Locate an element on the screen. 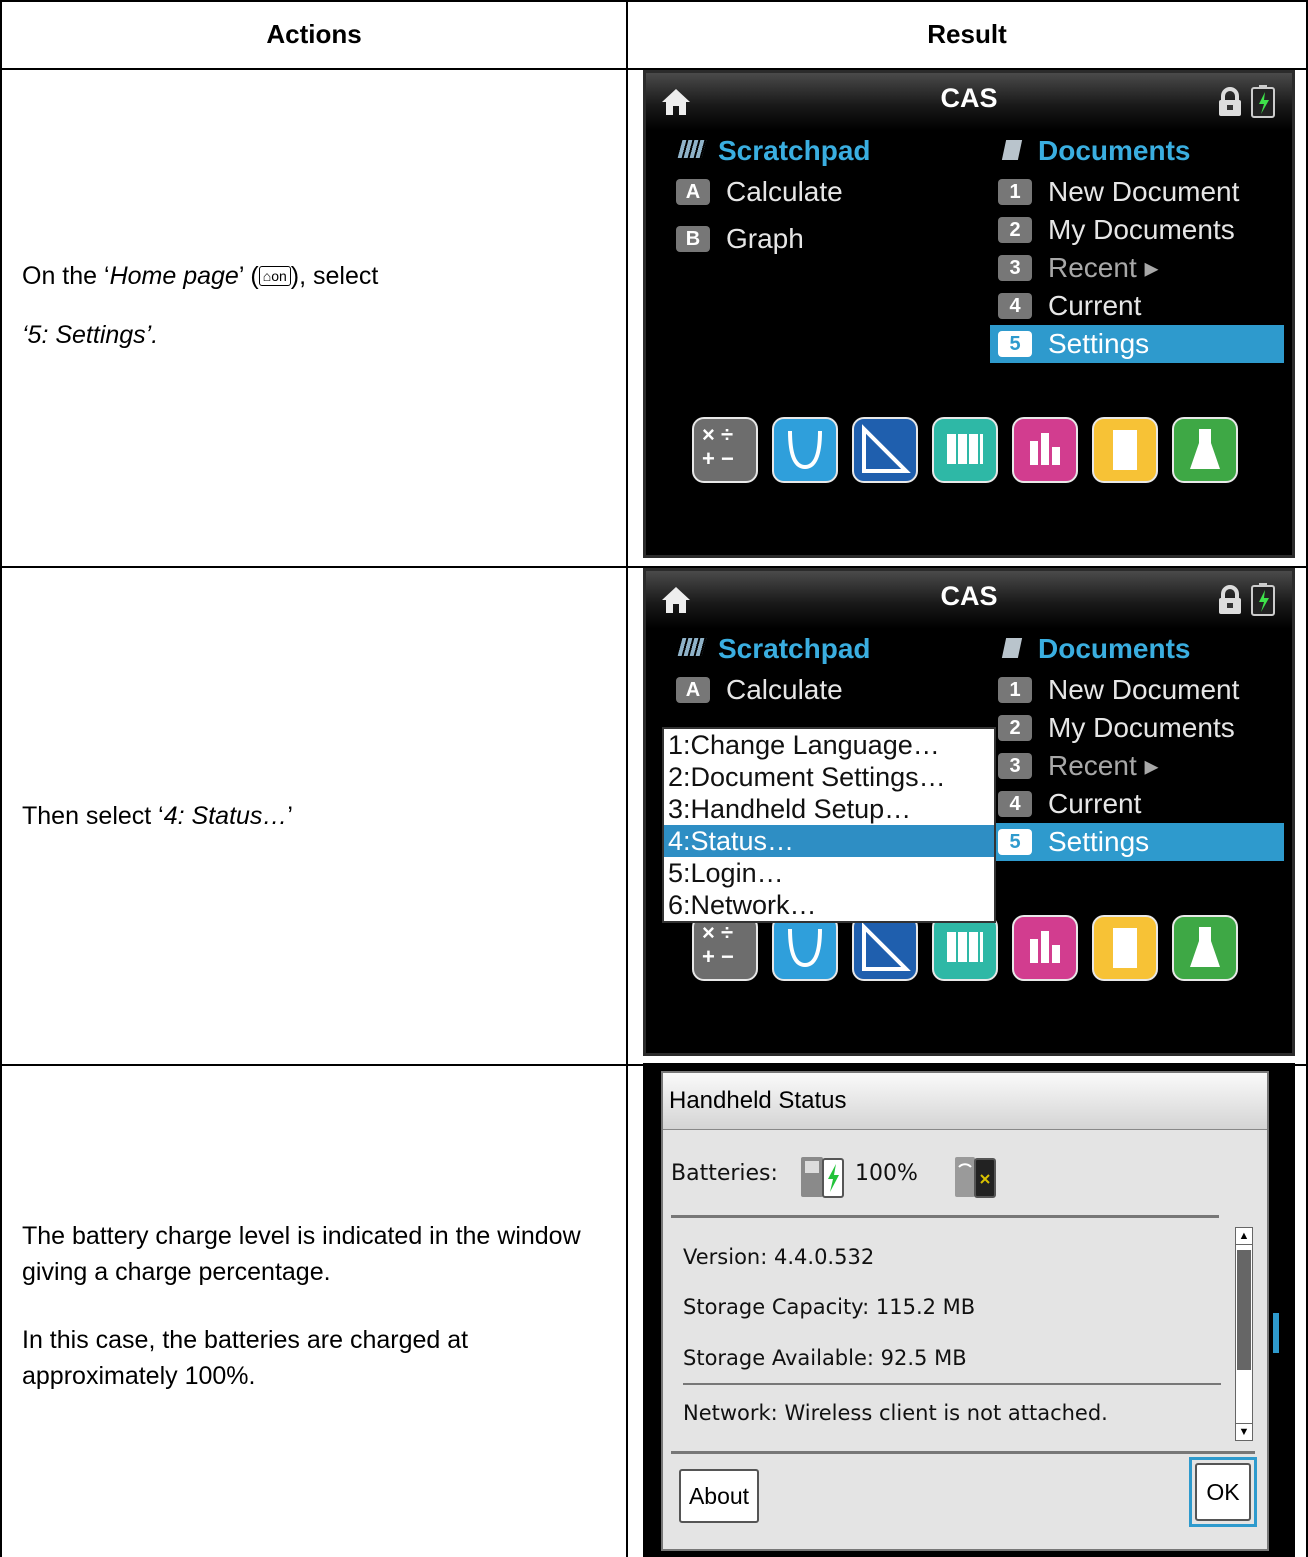 Image resolution: width=1308 pixels, height=1557 pixels. menu-item-label: Settings is located at coordinates (1099, 343).